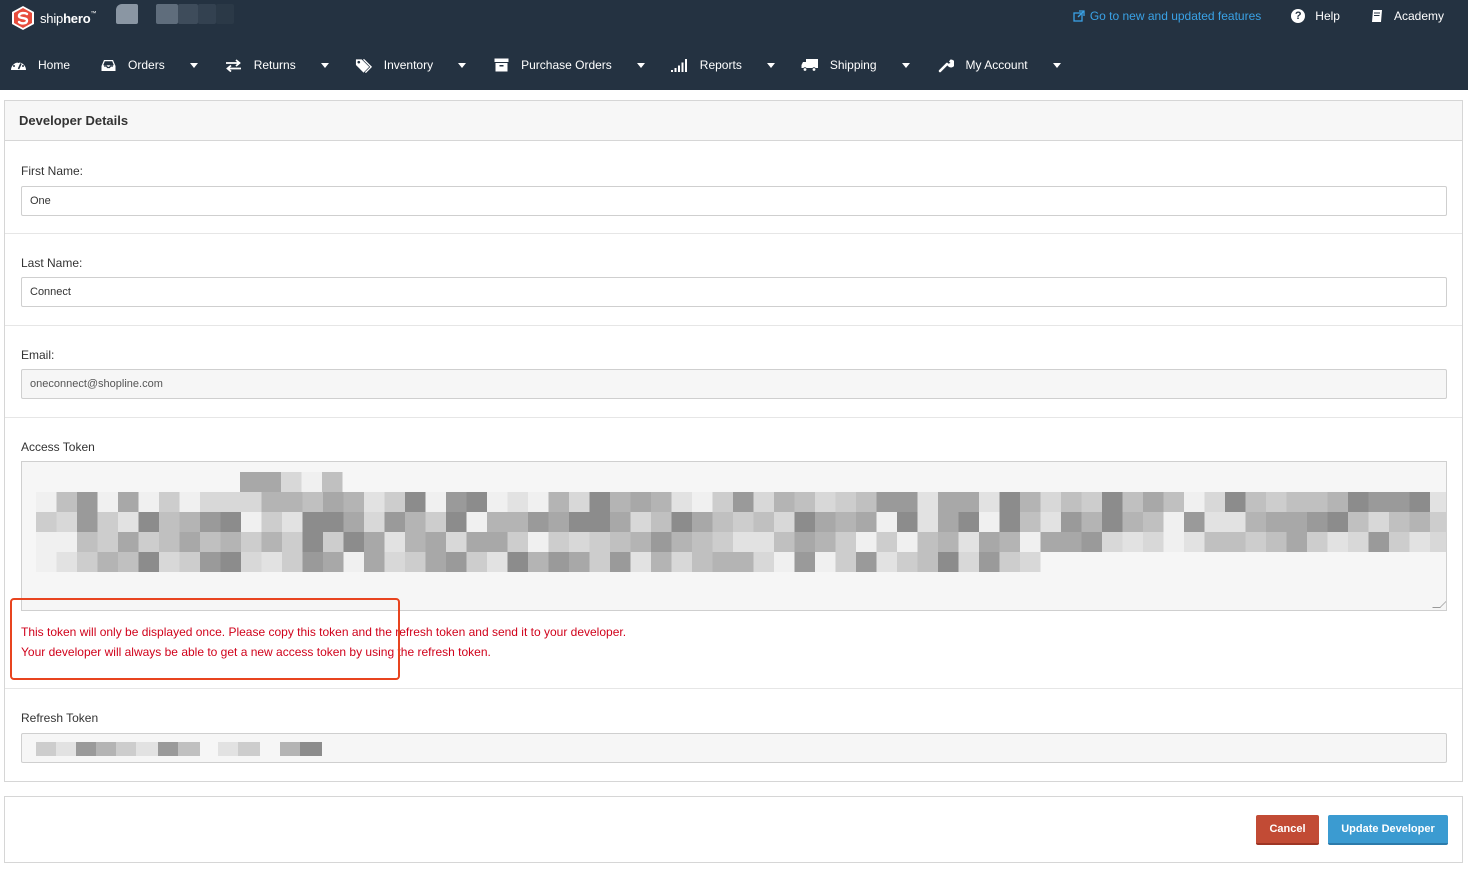 Image resolution: width=1468 pixels, height=880 pixels. Describe the element at coordinates (148, 65) in the screenshot. I see `nav-orders: Orders` at that location.